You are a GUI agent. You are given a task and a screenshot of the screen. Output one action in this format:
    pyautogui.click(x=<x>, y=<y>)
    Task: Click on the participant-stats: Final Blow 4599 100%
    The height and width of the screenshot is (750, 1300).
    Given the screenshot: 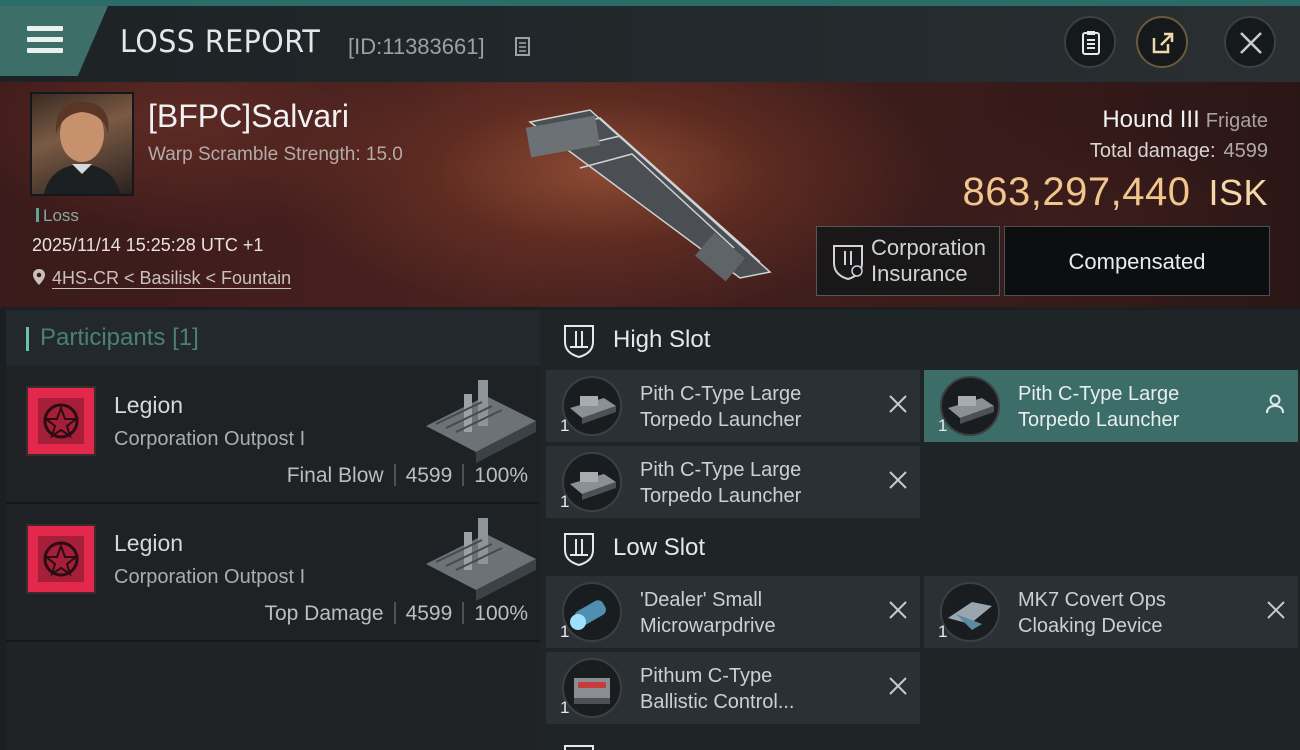 What is the action you would take?
    pyautogui.click(x=407, y=476)
    